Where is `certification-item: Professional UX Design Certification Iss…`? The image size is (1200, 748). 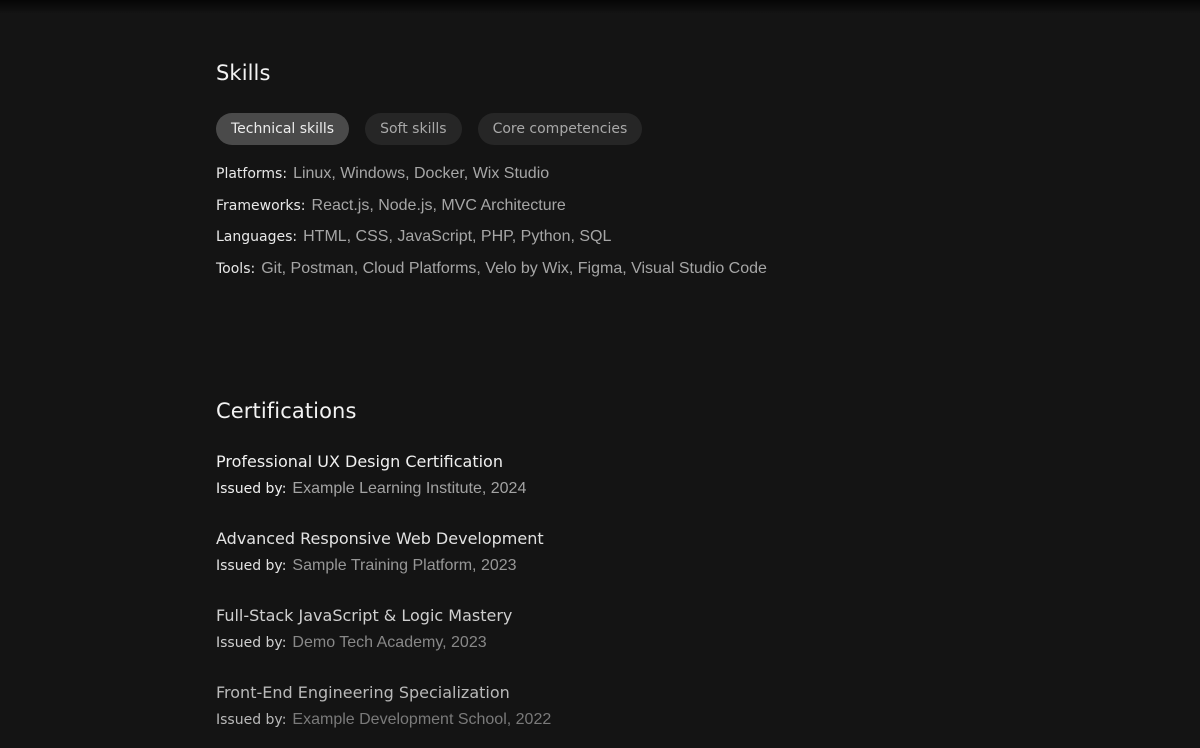
certification-item: Professional UX Design Certification Iss… is located at coordinates (371, 475).